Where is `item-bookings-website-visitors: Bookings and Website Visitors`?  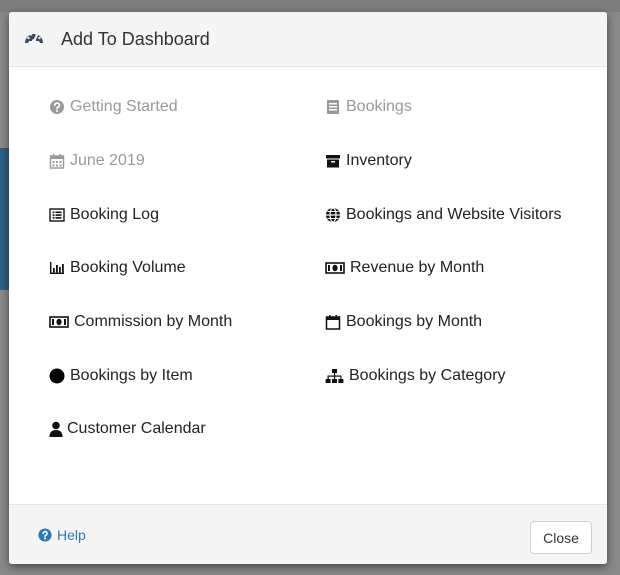
item-bookings-website-visitors: Bookings and Website Visitors is located at coordinates (443, 215).